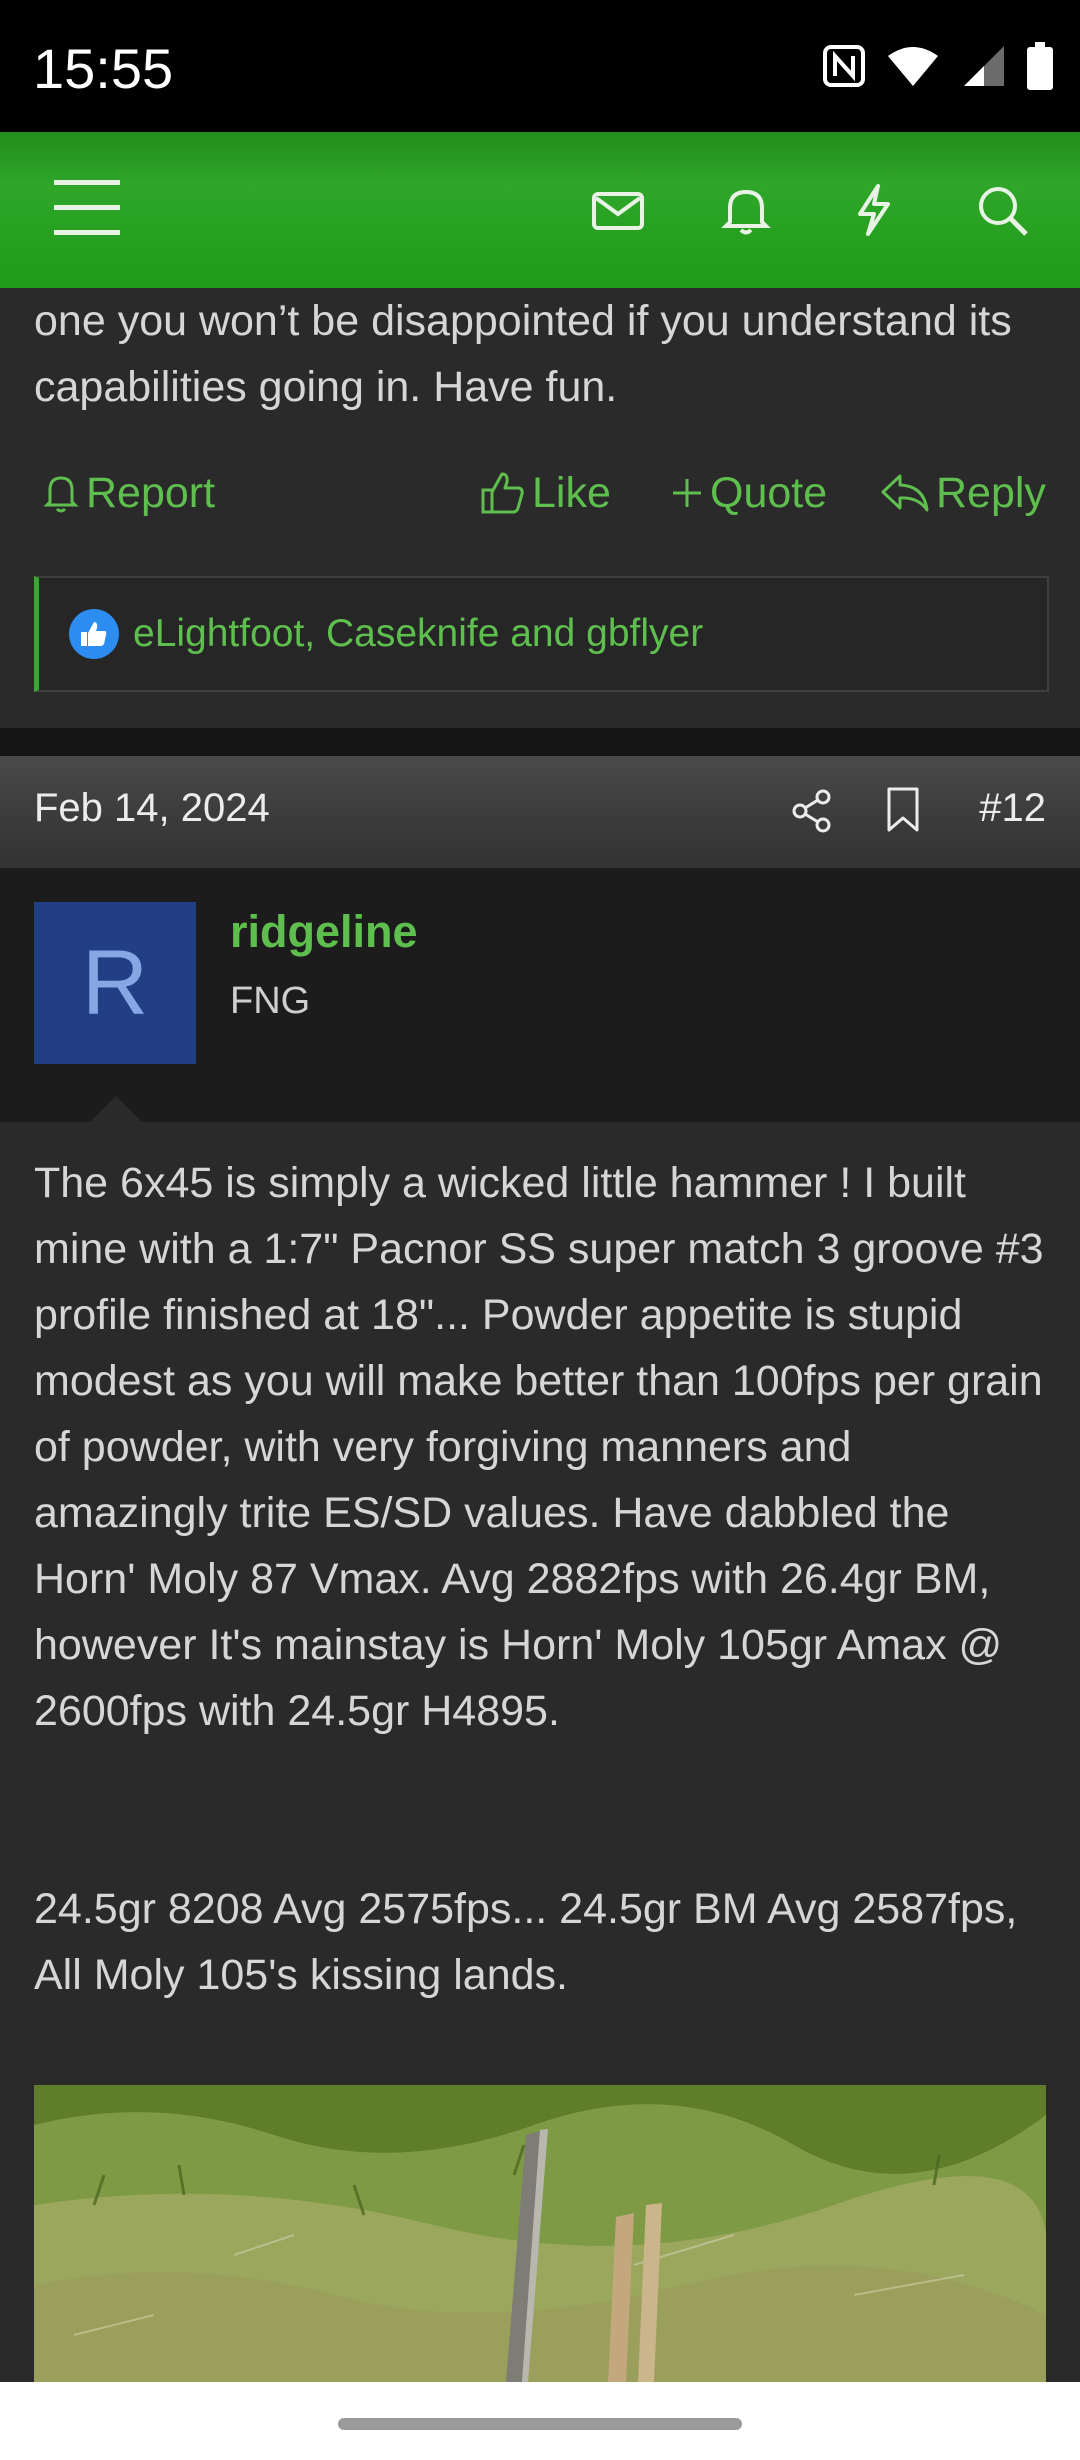 The width and height of the screenshot is (1080, 2460). What do you see at coordinates (152, 808) in the screenshot?
I see `post-date: Feb 14, 2024` at bounding box center [152, 808].